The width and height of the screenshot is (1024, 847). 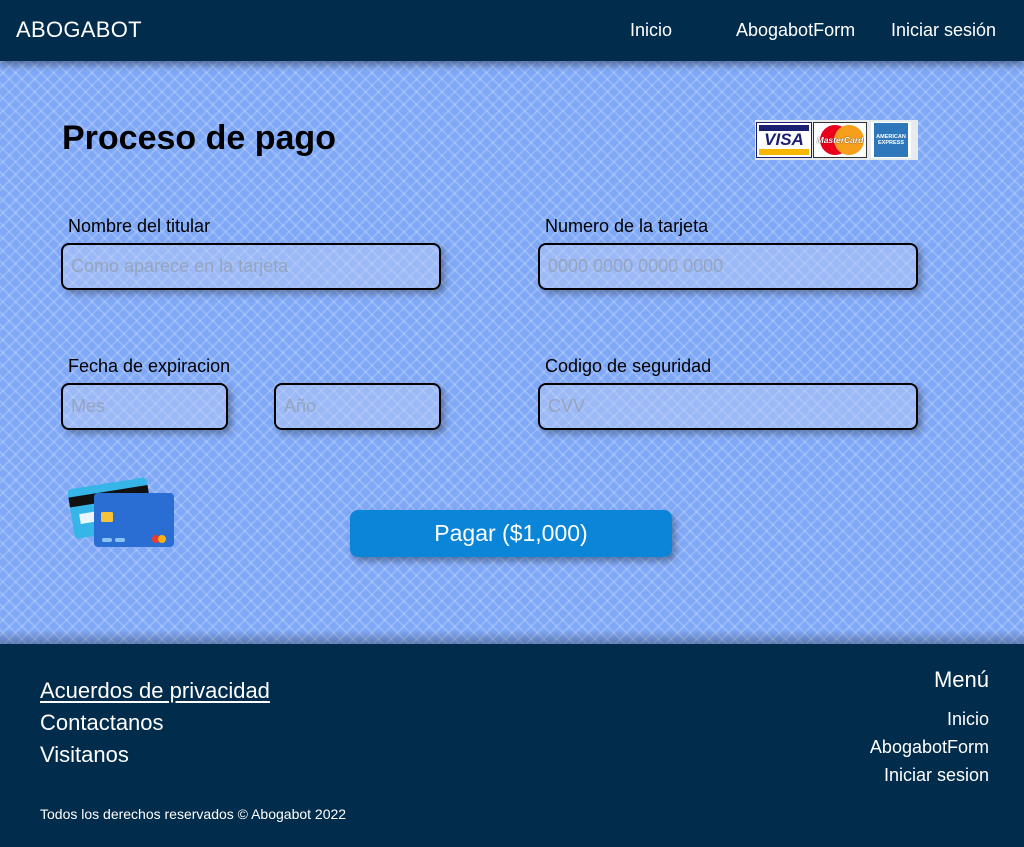 What do you see at coordinates (795, 30) in the screenshot?
I see `nav-link-abogabotform: AbogabotForm` at bounding box center [795, 30].